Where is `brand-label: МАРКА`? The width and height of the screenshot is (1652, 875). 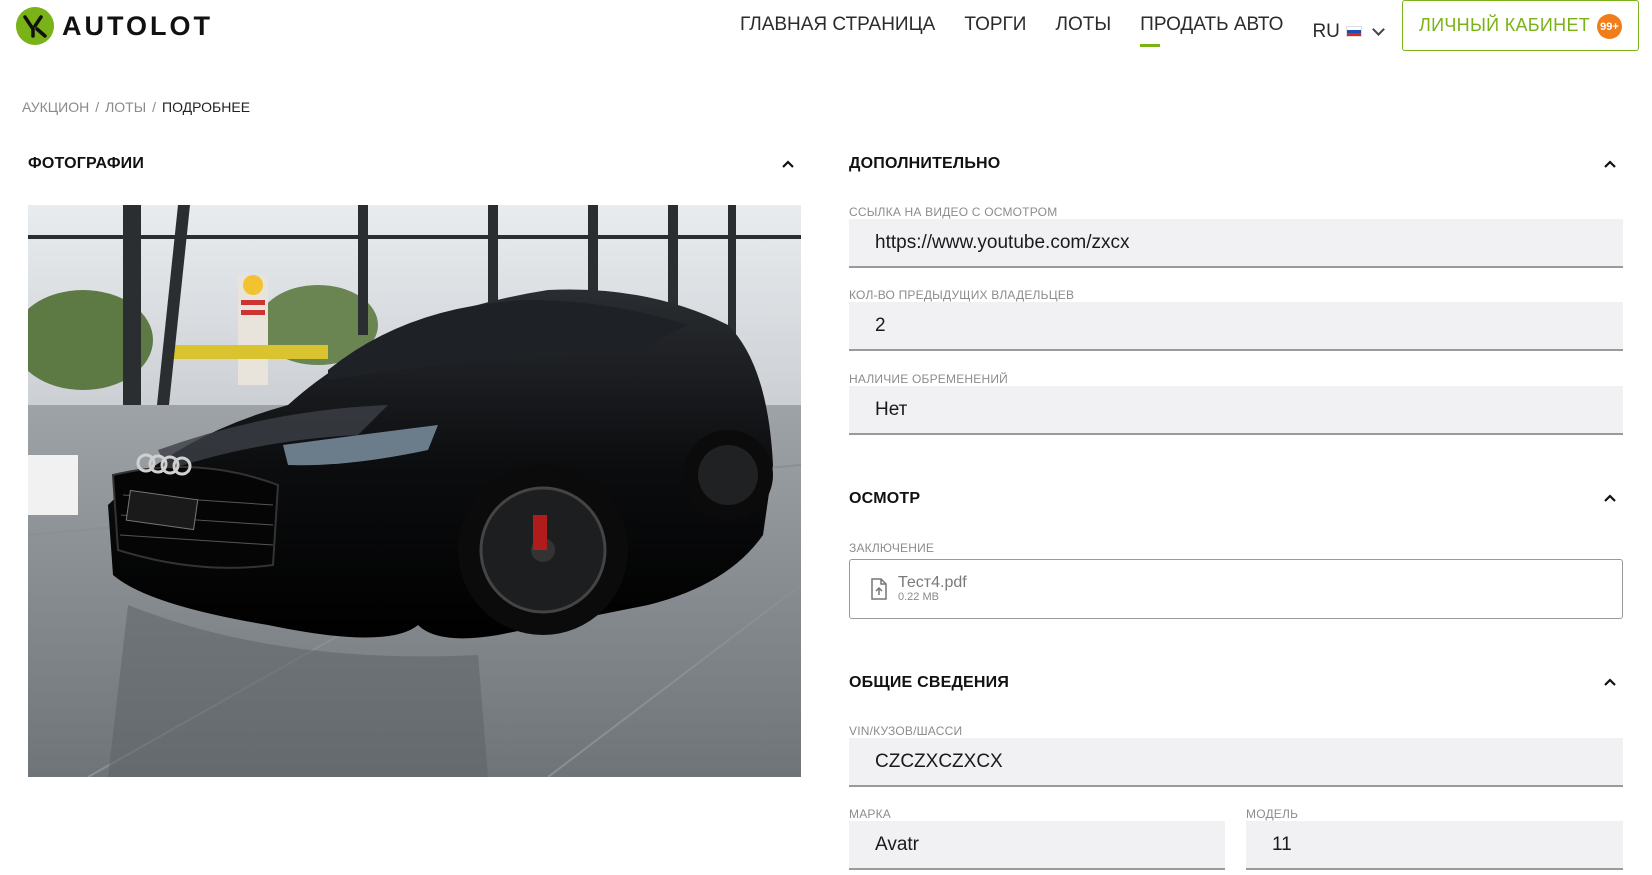 brand-label: МАРКА is located at coordinates (870, 814).